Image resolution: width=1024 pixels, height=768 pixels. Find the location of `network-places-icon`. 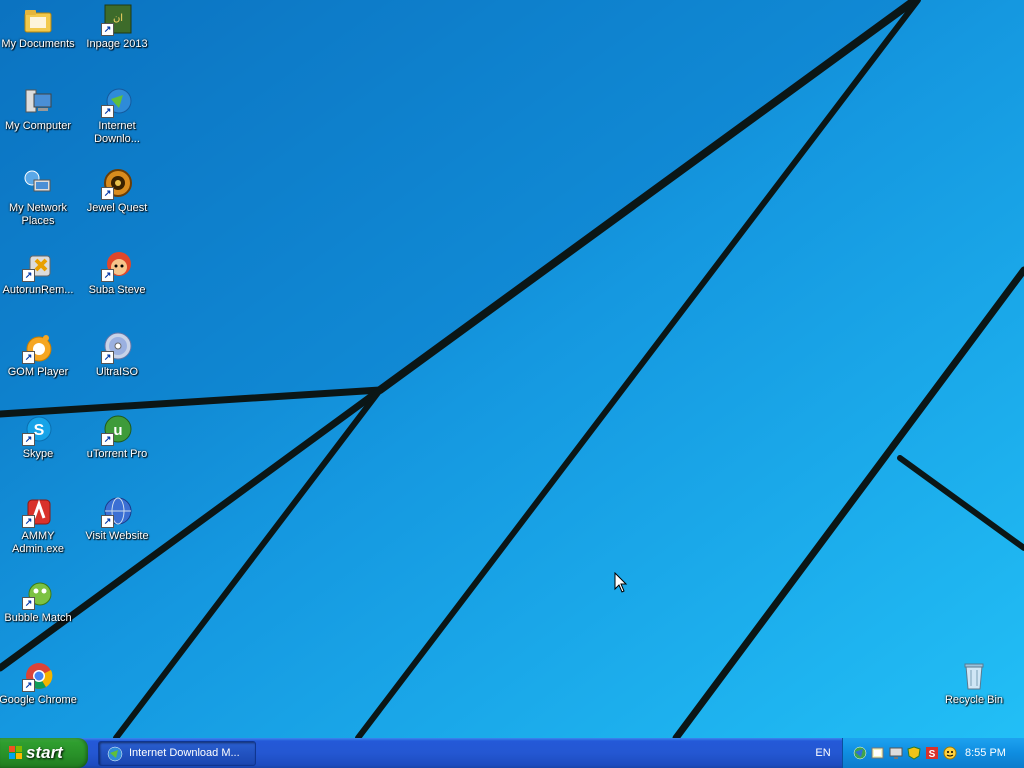

network-places-icon is located at coordinates (38, 184).